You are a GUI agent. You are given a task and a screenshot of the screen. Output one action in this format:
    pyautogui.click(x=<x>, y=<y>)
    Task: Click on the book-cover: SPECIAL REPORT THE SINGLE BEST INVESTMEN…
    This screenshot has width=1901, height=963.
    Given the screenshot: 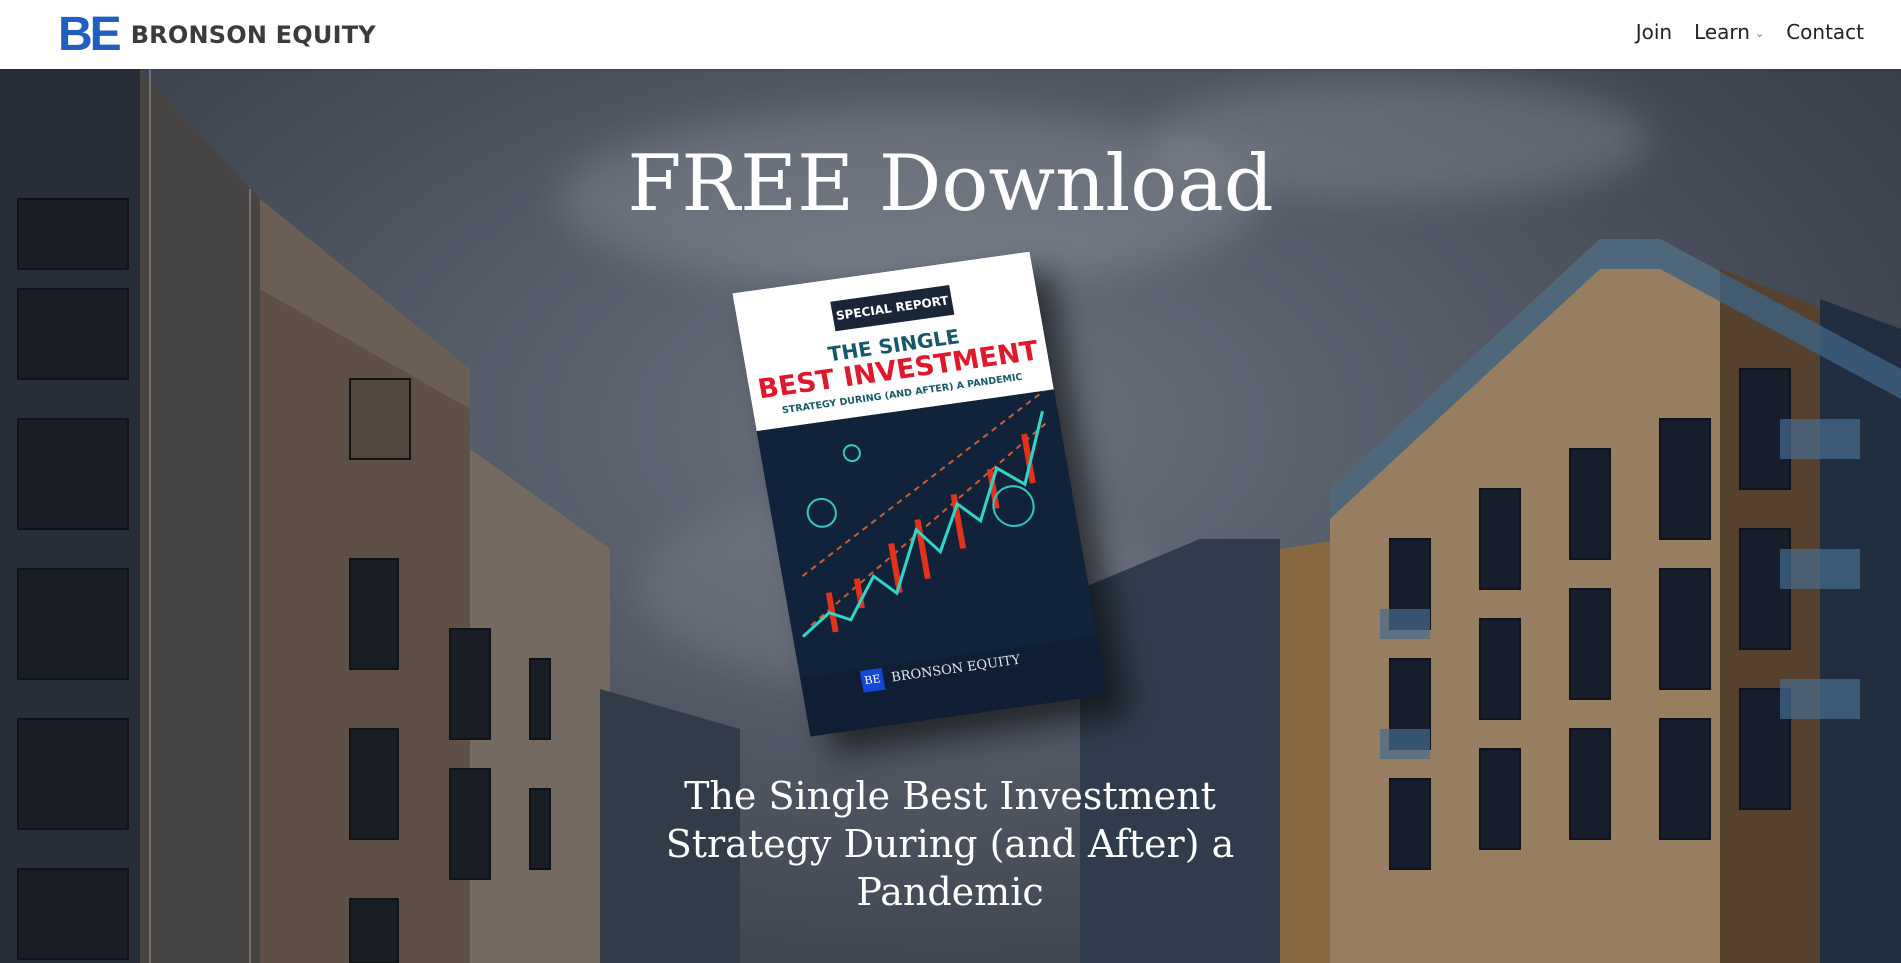 What is the action you would take?
    pyautogui.click(x=920, y=494)
    